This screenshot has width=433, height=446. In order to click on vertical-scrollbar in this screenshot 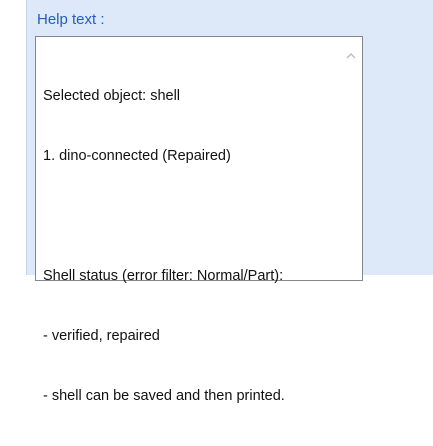, I will do `click(351, 158)`.